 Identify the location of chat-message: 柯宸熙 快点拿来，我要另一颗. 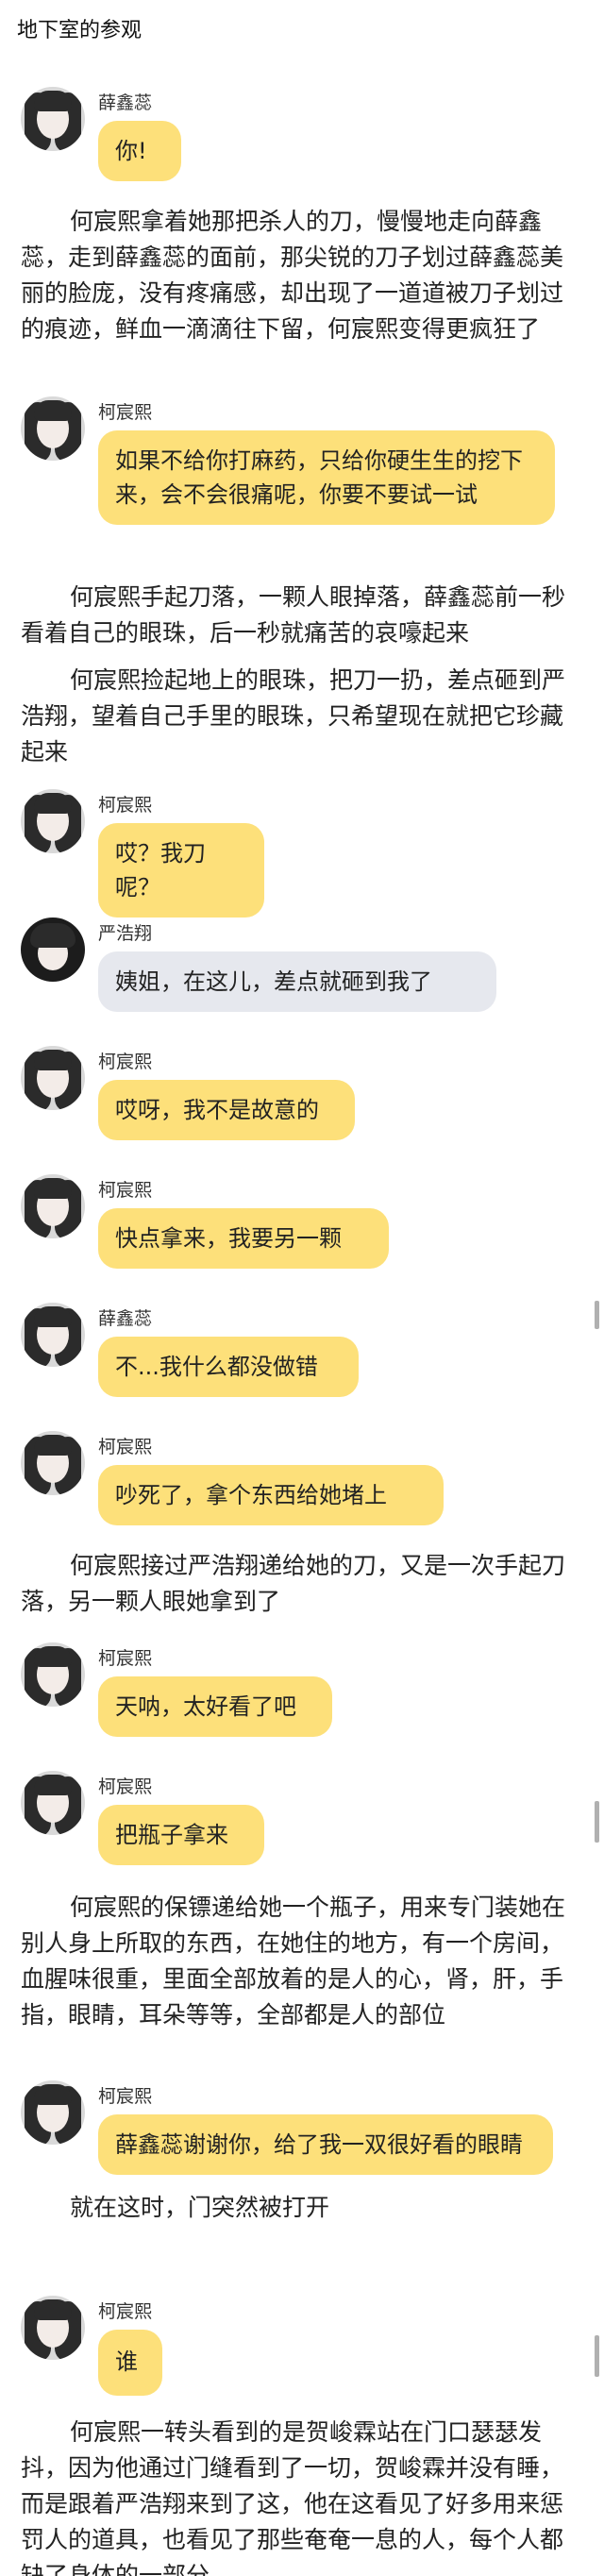
(304, 1226).